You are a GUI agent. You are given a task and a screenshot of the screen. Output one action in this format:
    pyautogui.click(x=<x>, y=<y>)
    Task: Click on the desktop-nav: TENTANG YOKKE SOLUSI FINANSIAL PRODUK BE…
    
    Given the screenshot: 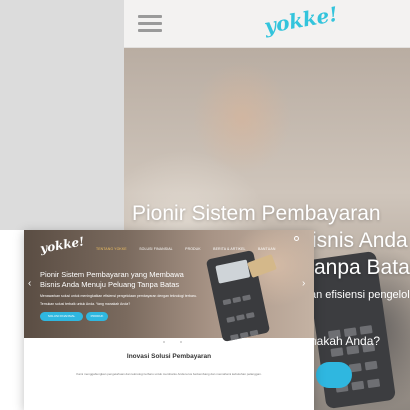 What is the action you would take?
    pyautogui.click(x=189, y=246)
    